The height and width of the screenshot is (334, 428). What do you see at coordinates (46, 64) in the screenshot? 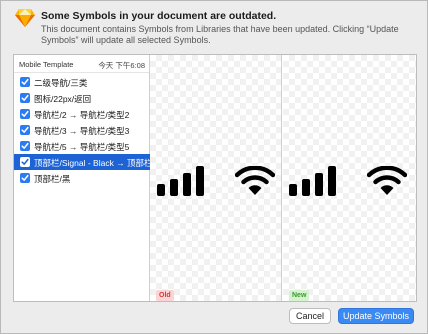
I see `library-name: Mobile Template` at bounding box center [46, 64].